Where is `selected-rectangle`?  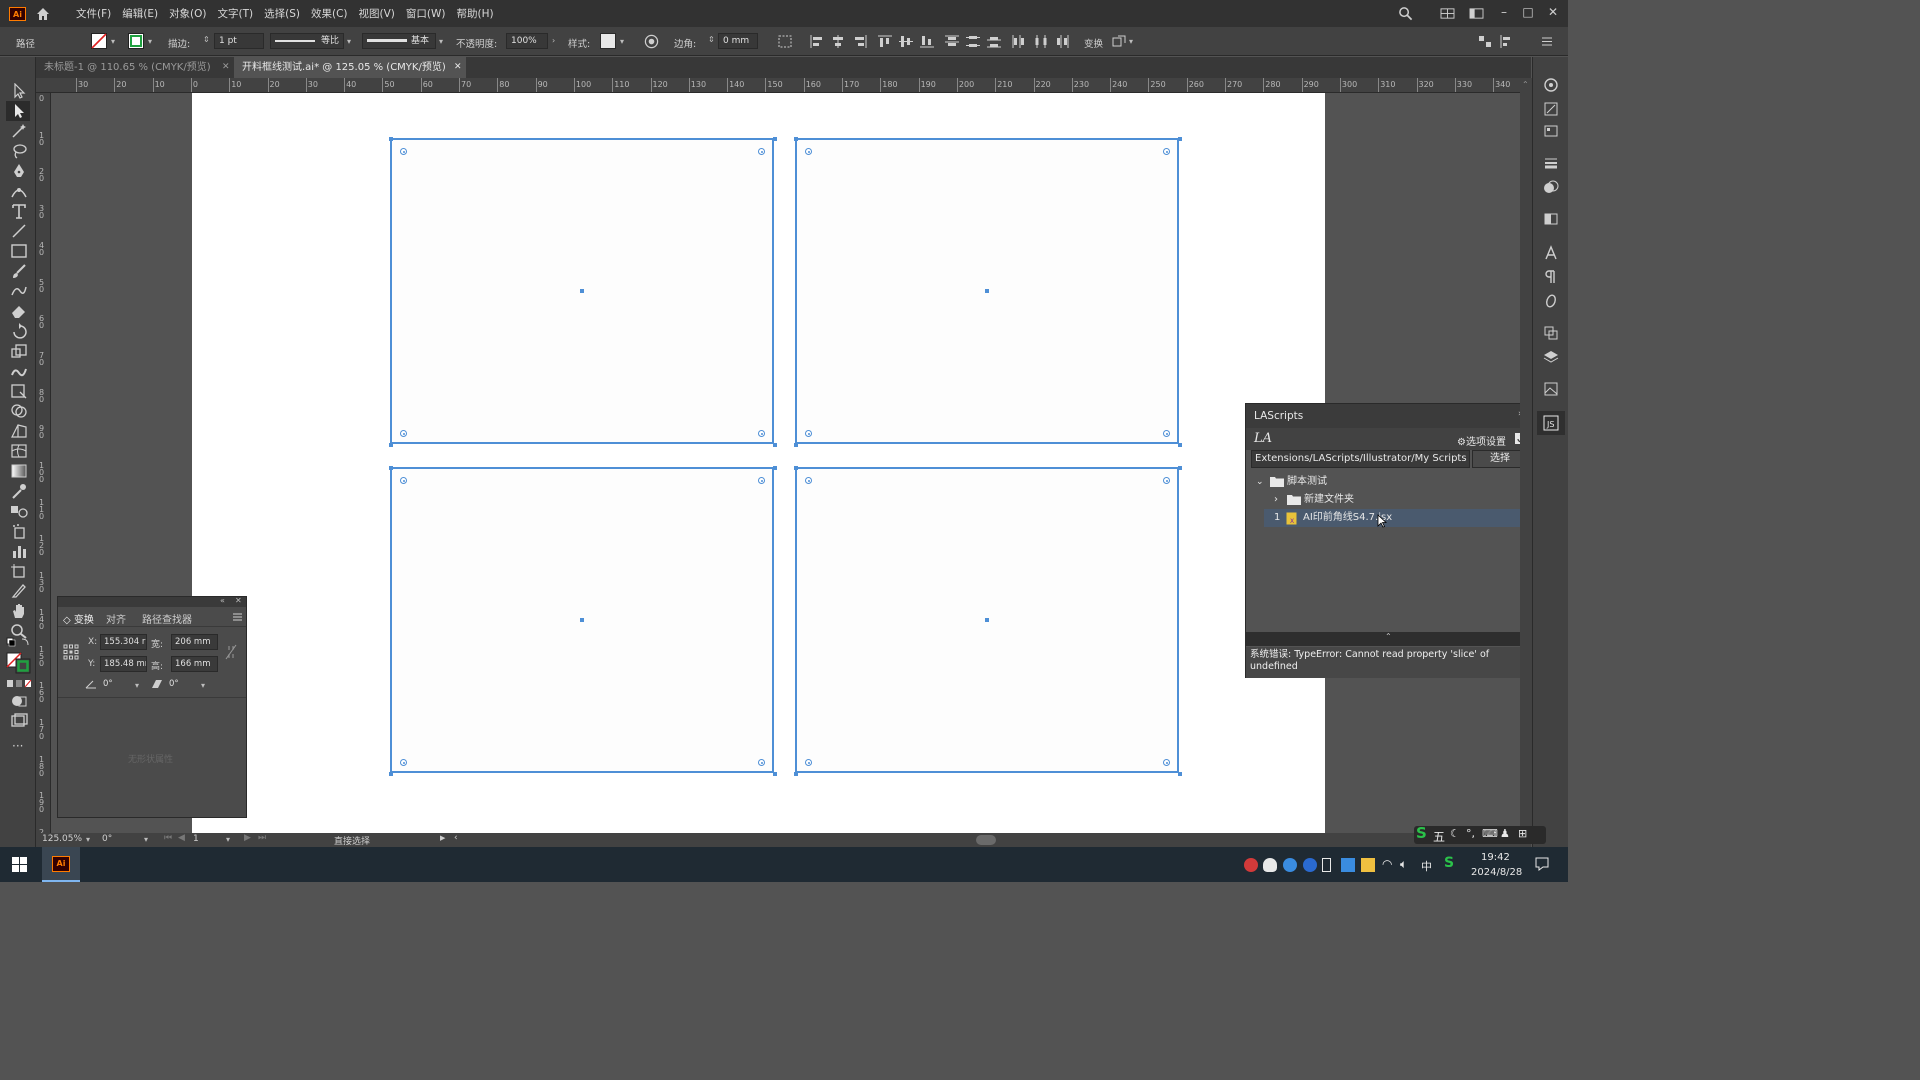 selected-rectangle is located at coordinates (988, 292).